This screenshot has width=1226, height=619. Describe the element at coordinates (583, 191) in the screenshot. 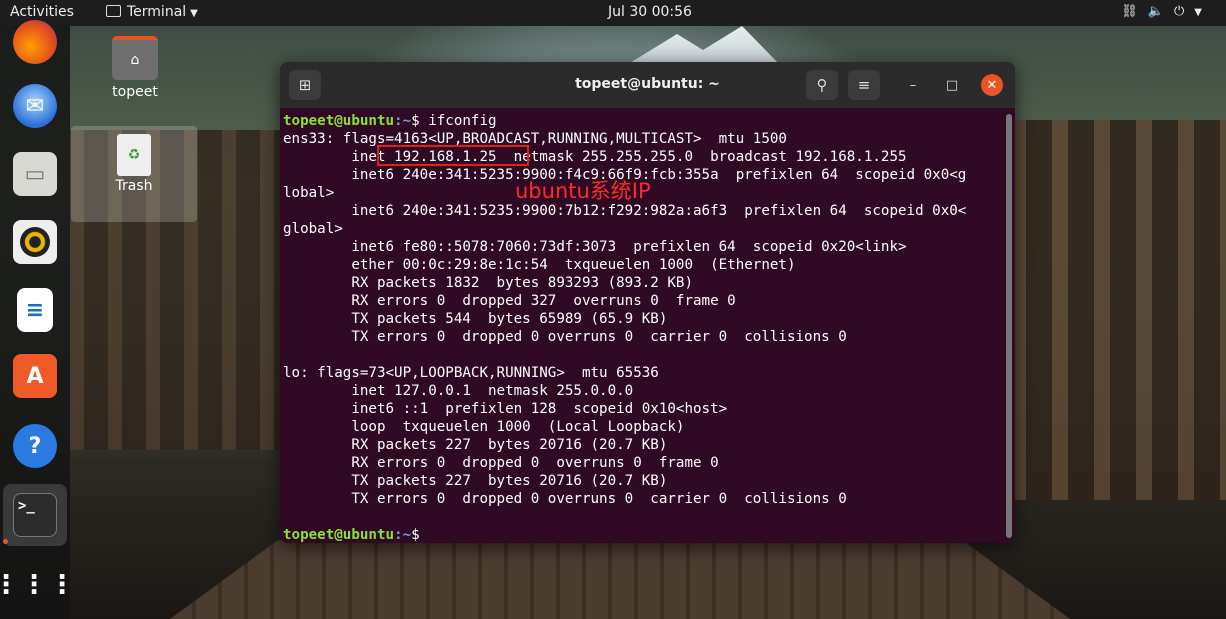

I see `ip-annotation: ubuntu系统IP` at that location.